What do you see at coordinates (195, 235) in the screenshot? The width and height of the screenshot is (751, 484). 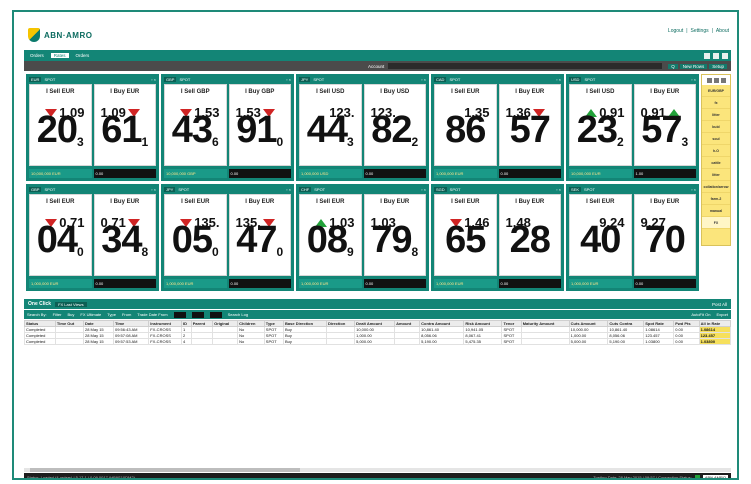 I see `sell-price-button: I Sell EUR 135. 050` at bounding box center [195, 235].